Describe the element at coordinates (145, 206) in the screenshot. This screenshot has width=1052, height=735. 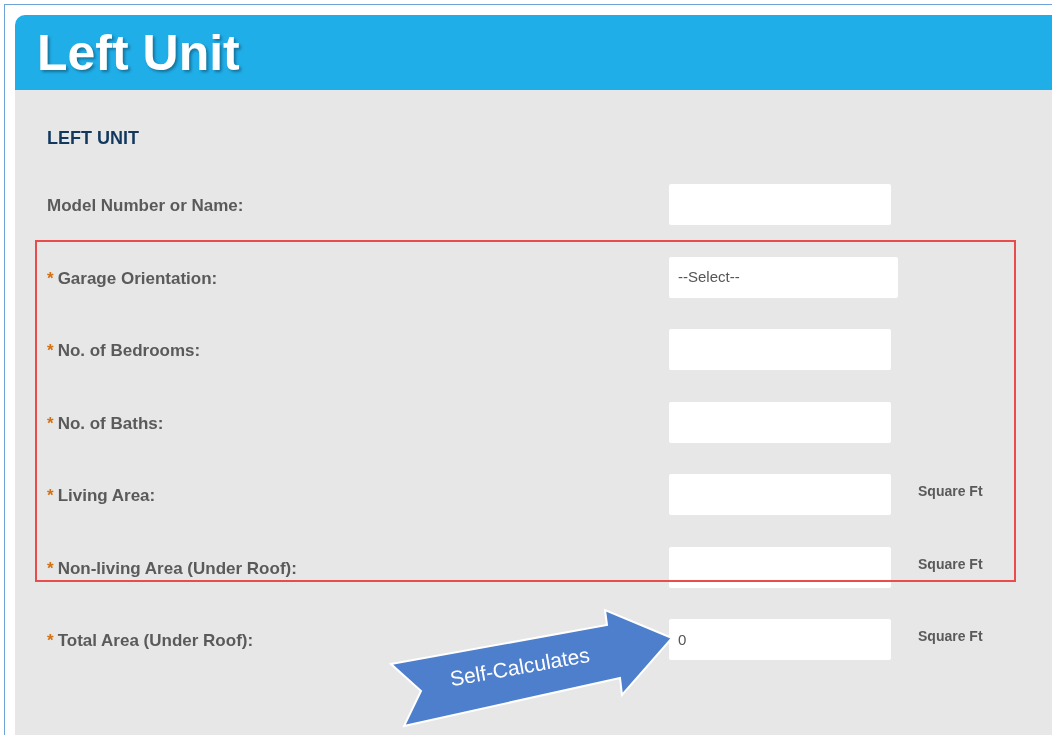
I see `field-label: Model Number or Name:` at that location.